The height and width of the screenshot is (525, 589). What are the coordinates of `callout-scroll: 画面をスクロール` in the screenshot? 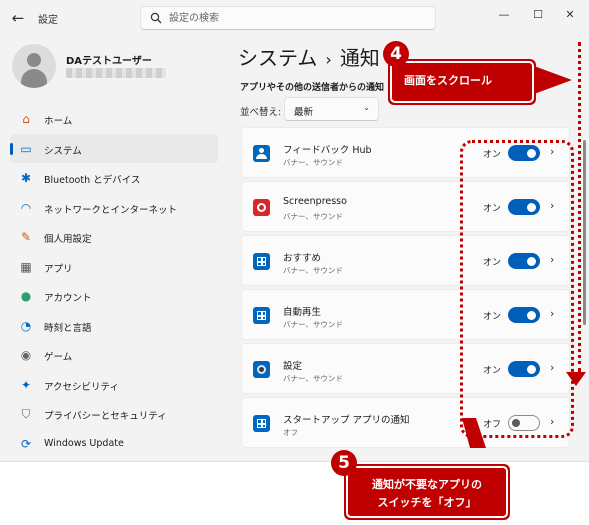 It's located at (462, 82).